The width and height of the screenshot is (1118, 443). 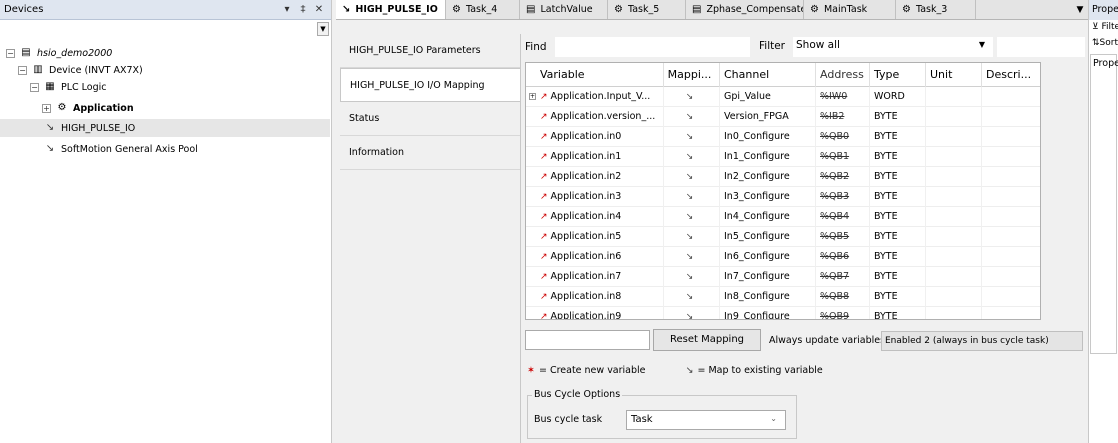 What do you see at coordinates (783, 197) in the screenshot?
I see `table-row: ↗ Application.in3 ↘ In3_Configure %QB3 BYTE` at bounding box center [783, 197].